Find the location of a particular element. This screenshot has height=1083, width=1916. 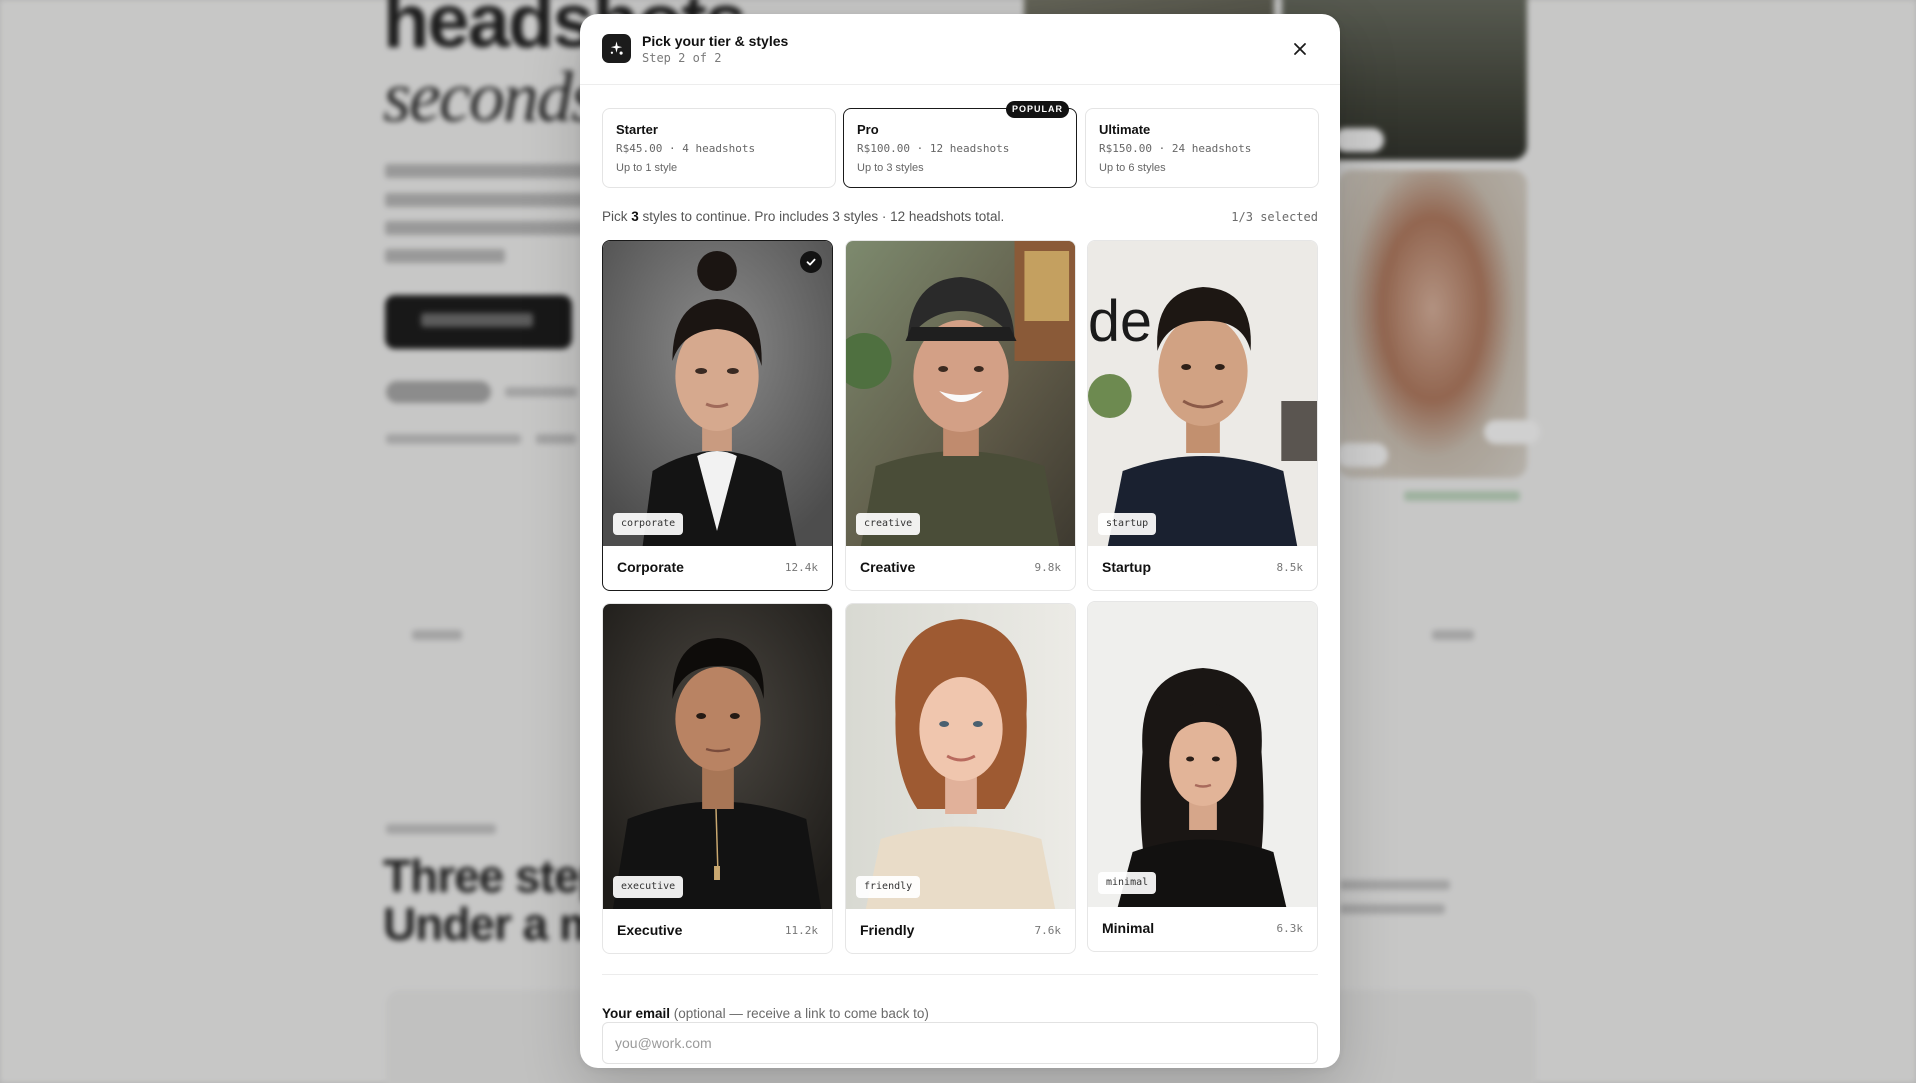

close-icon is located at coordinates (1300, 49).